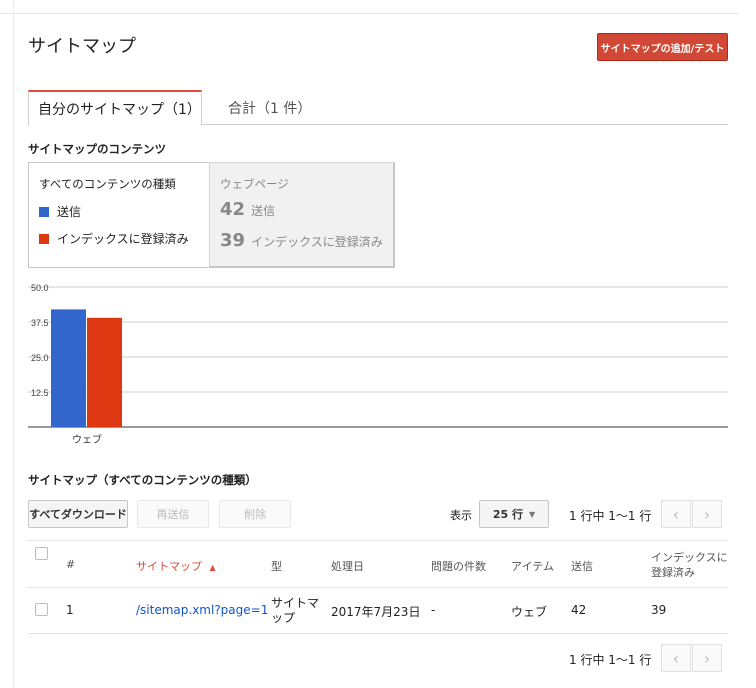  What do you see at coordinates (97, 149) in the screenshot?
I see `contents-heading: サイトマップのコンテンツ` at bounding box center [97, 149].